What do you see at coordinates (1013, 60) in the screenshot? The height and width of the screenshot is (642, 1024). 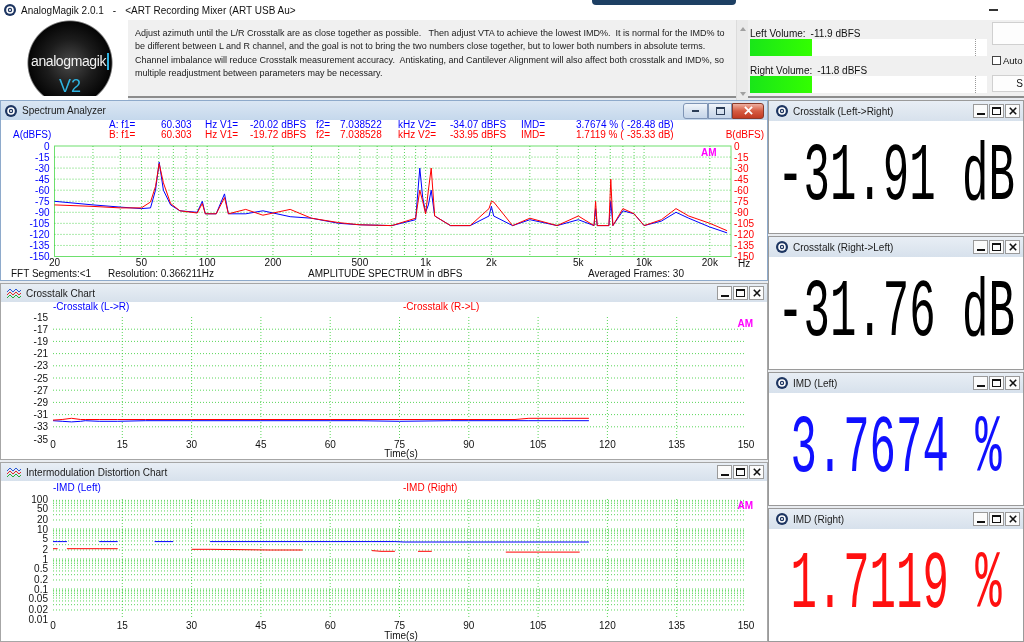 I see `checkbox-label: Auto` at bounding box center [1013, 60].